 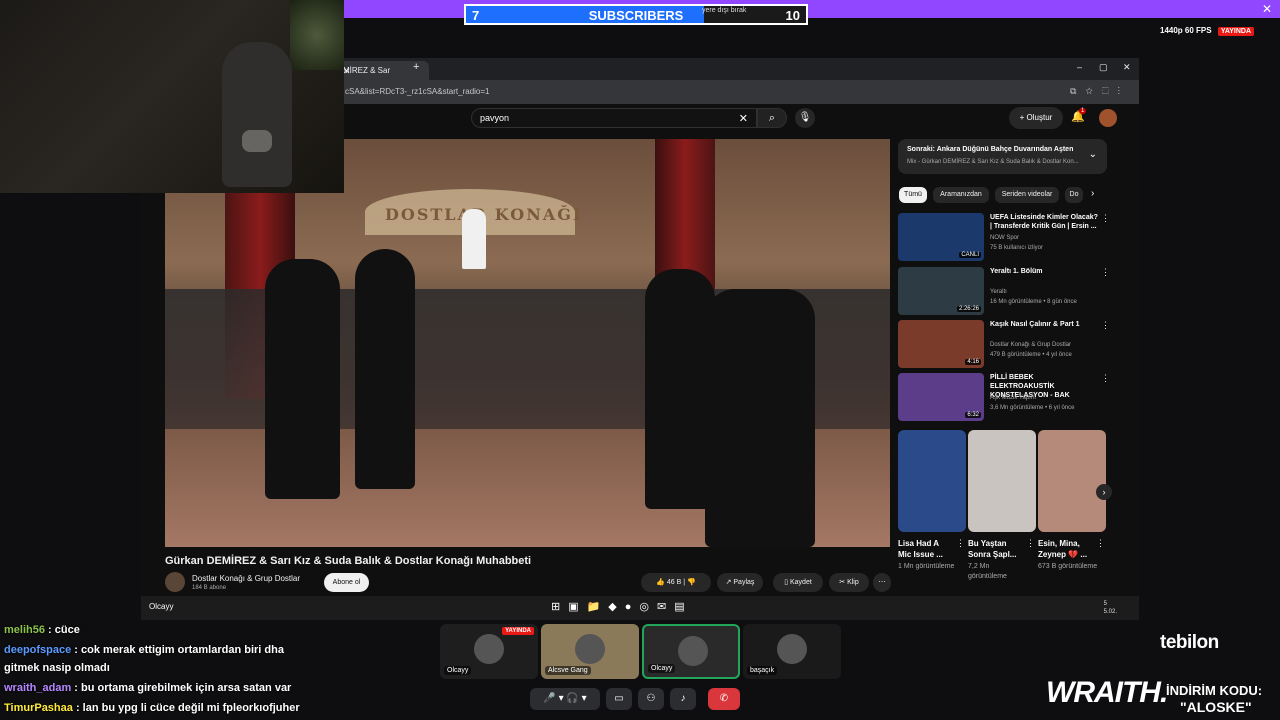 I want to click on chat-username: wraith_adam, so click(x=37, y=688).